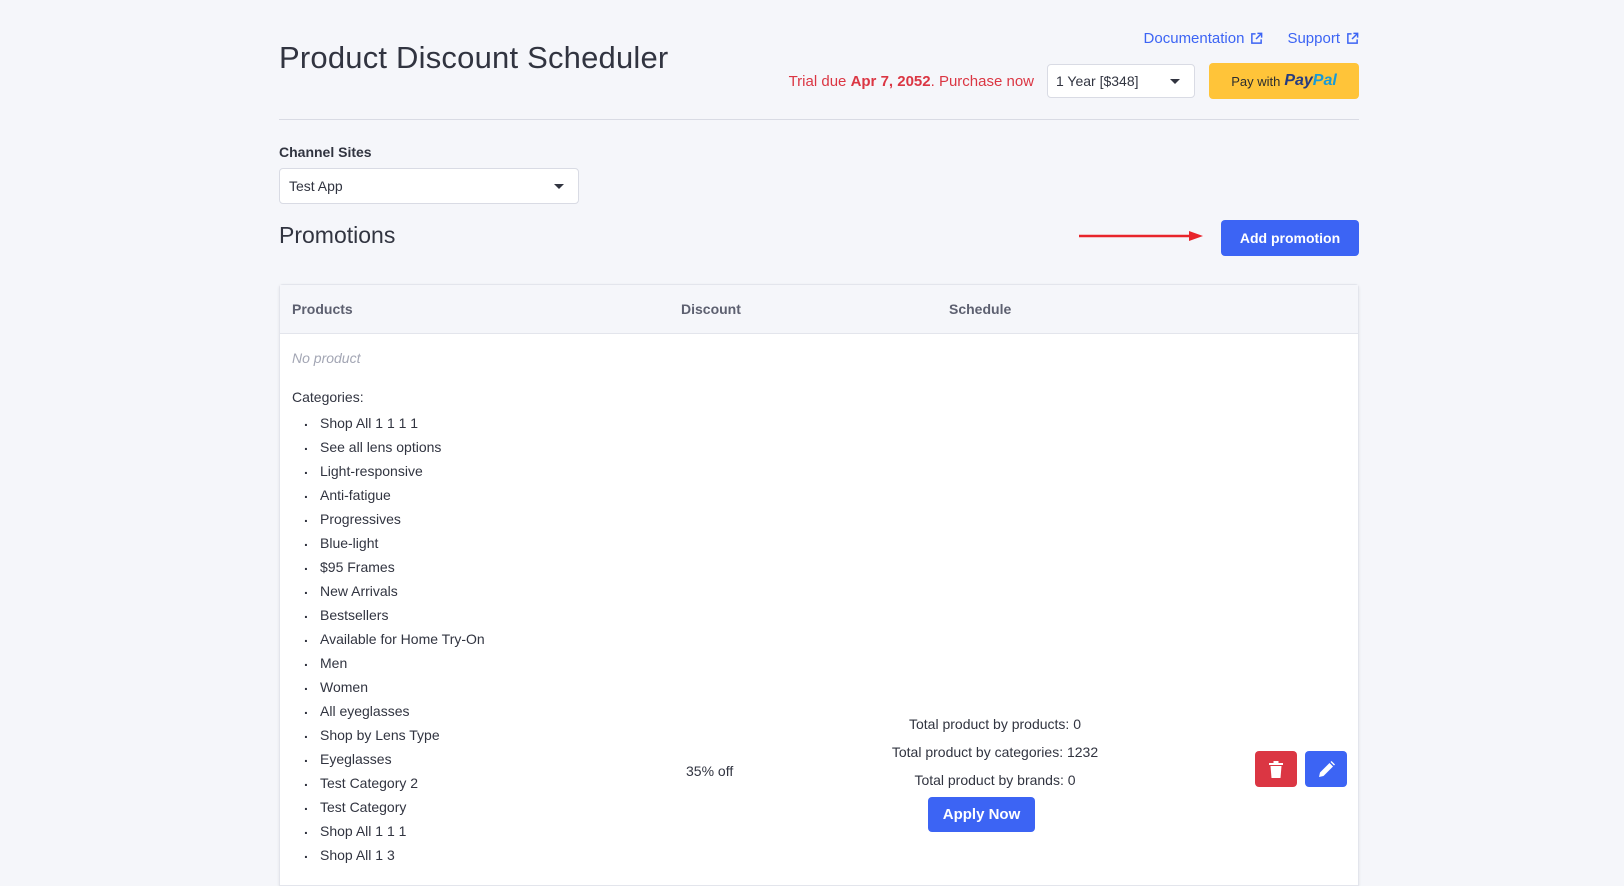  Describe the element at coordinates (322, 309) in the screenshot. I see `column-header-products: Products` at that location.